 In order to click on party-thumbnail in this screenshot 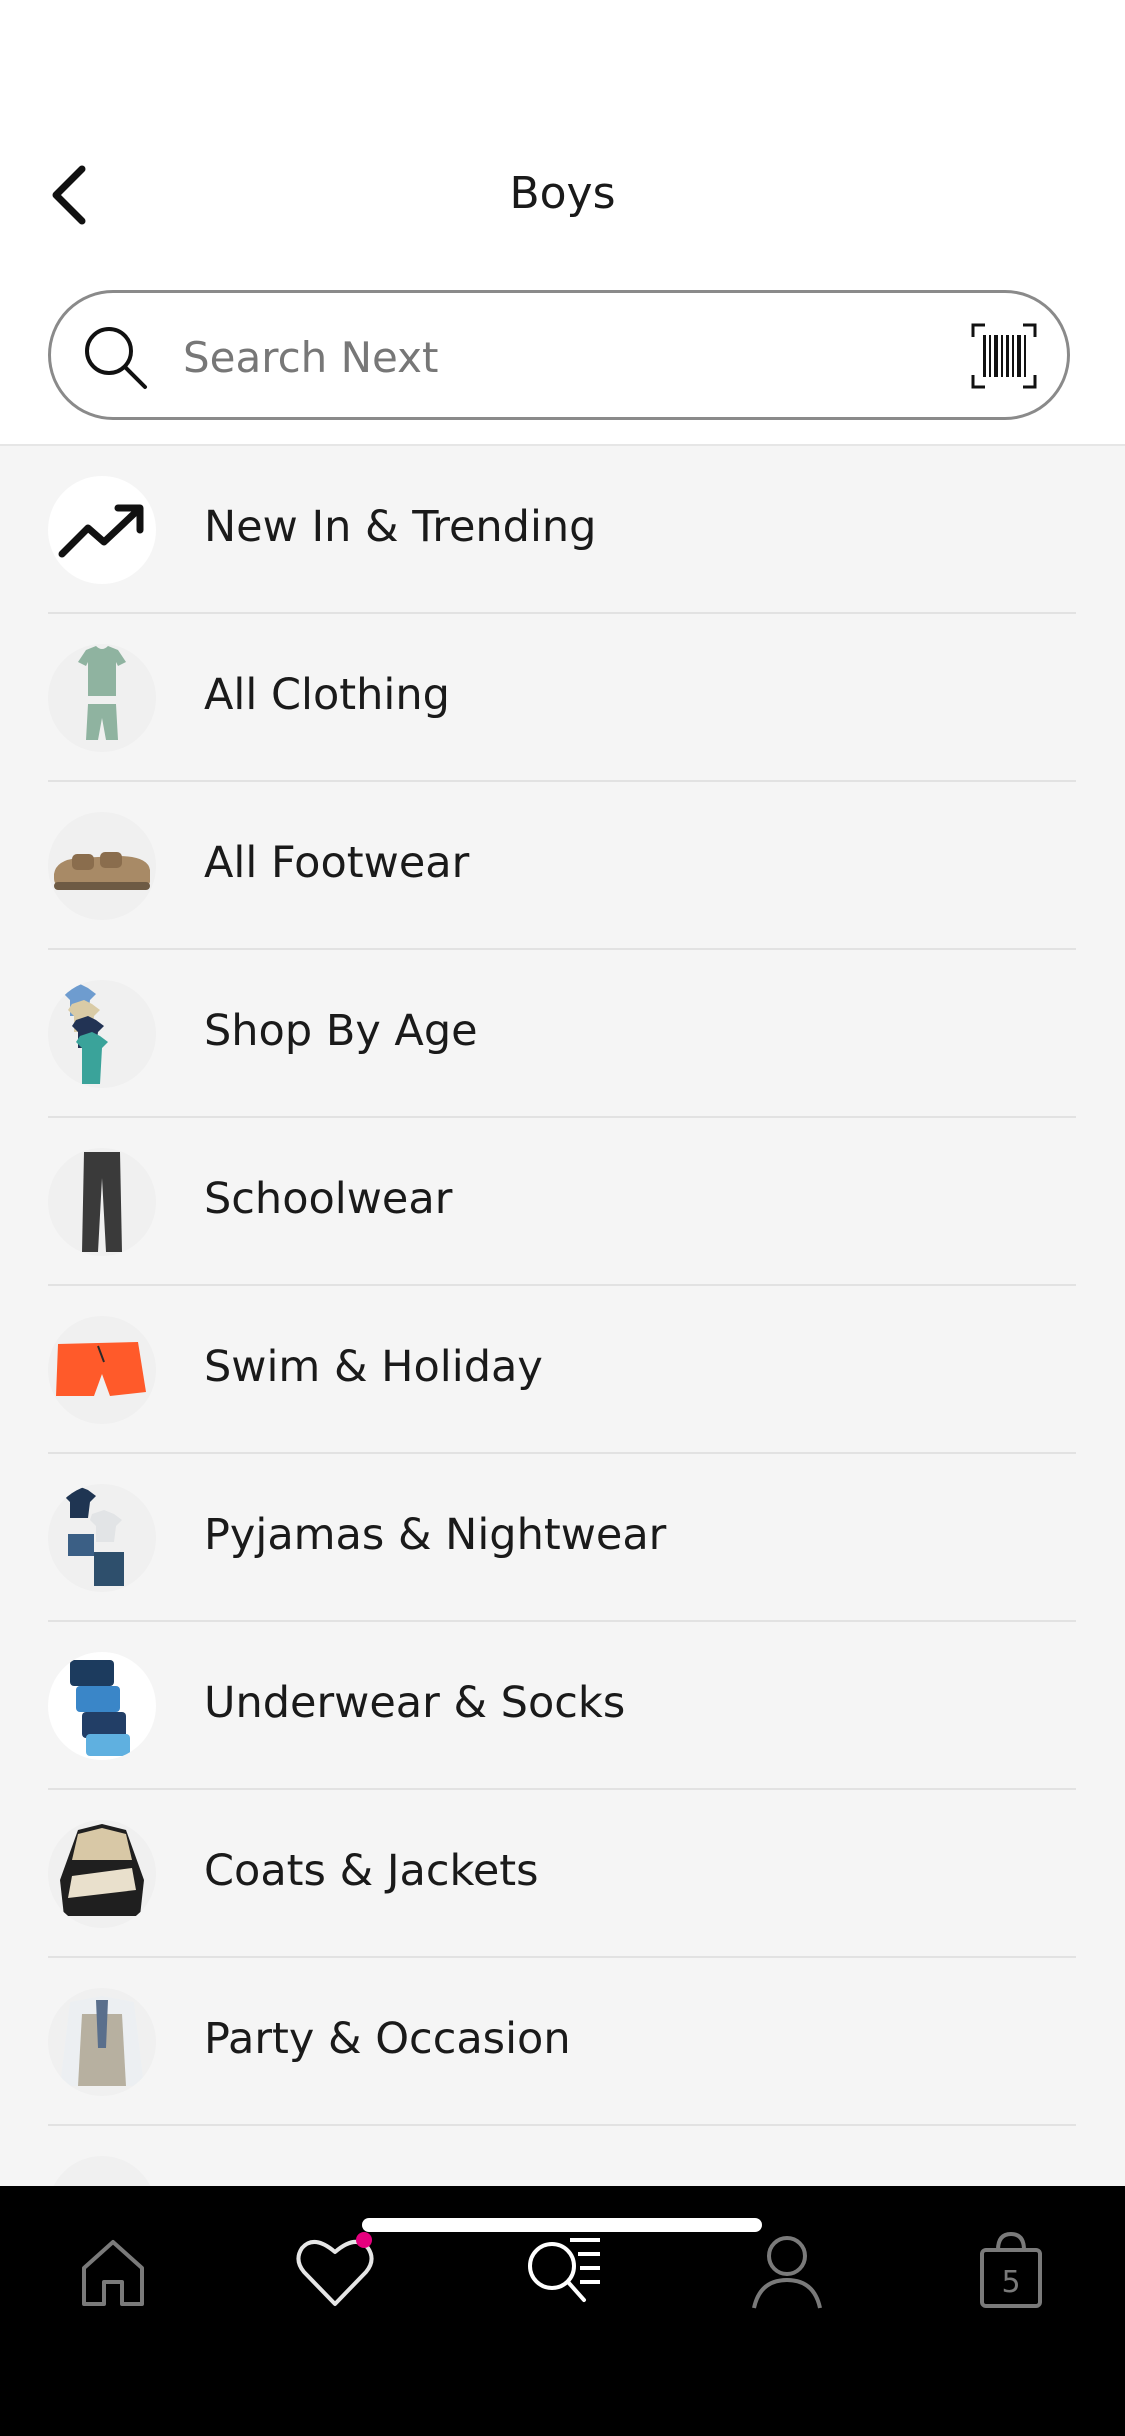, I will do `click(102, 2042)`.